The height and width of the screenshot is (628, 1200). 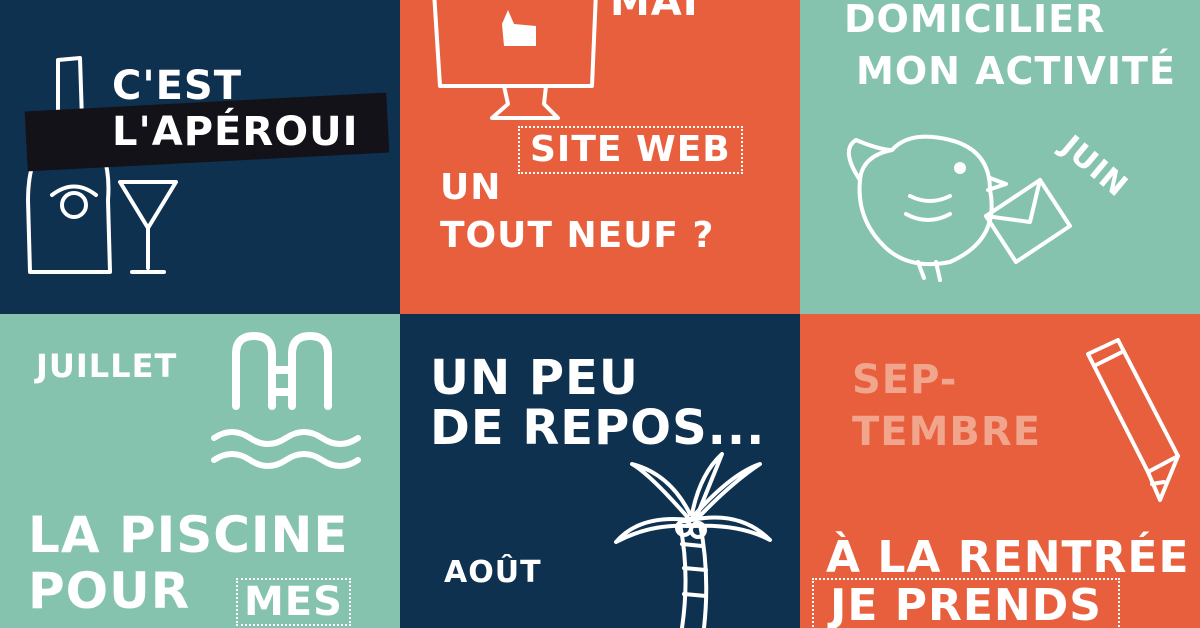 What do you see at coordinates (966, 603) in the screenshot?
I see `septembre-line-2: JE PRENDS` at bounding box center [966, 603].